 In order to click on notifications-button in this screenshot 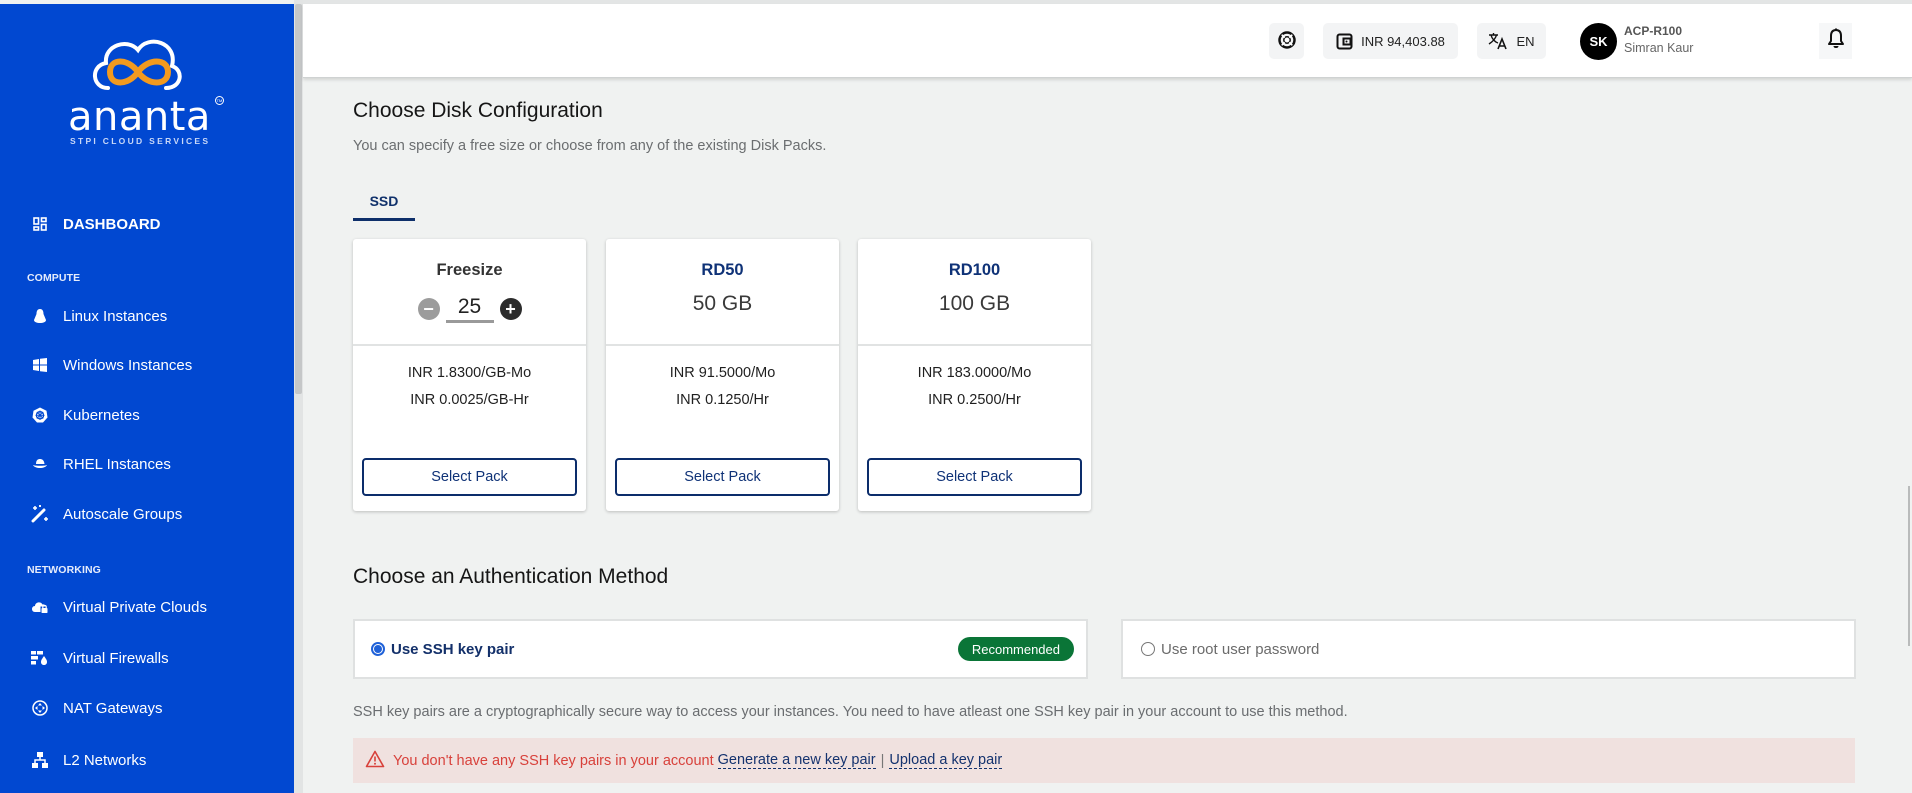, I will do `click(1835, 41)`.